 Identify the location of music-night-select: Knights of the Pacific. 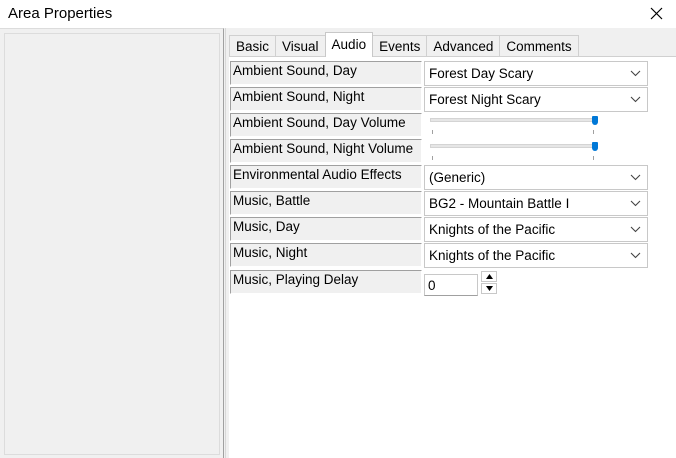
(536, 255).